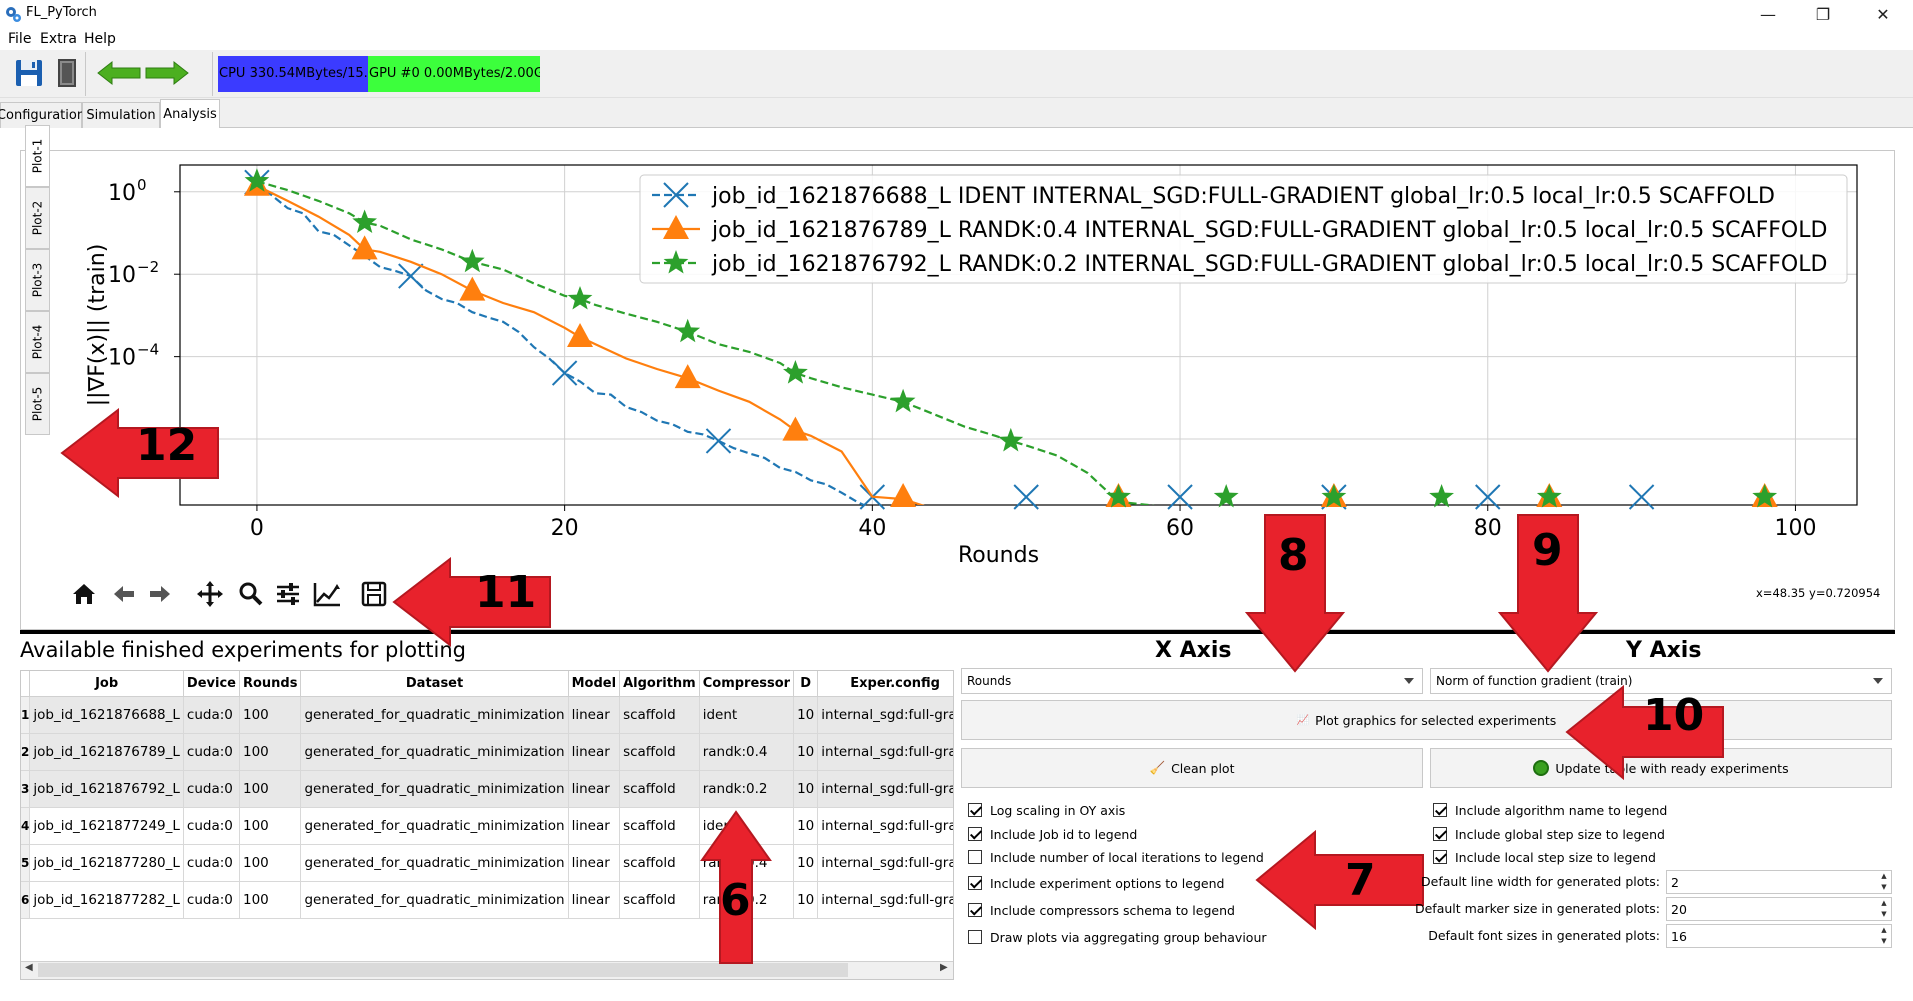 This screenshot has width=1913, height=1001. What do you see at coordinates (288, 594) in the screenshot?
I see `configure-subplots-icon` at bounding box center [288, 594].